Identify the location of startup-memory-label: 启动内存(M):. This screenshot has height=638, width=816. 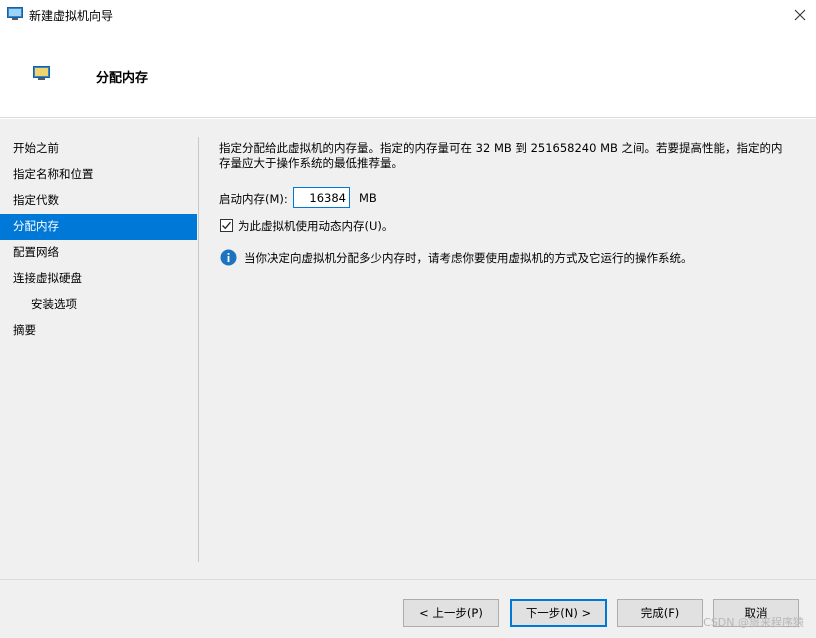
(253, 199).